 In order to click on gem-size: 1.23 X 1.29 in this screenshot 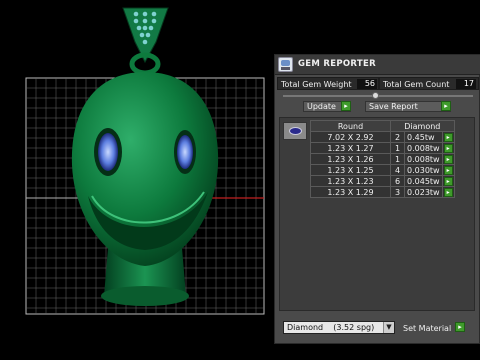, I will do `click(350, 192)`.